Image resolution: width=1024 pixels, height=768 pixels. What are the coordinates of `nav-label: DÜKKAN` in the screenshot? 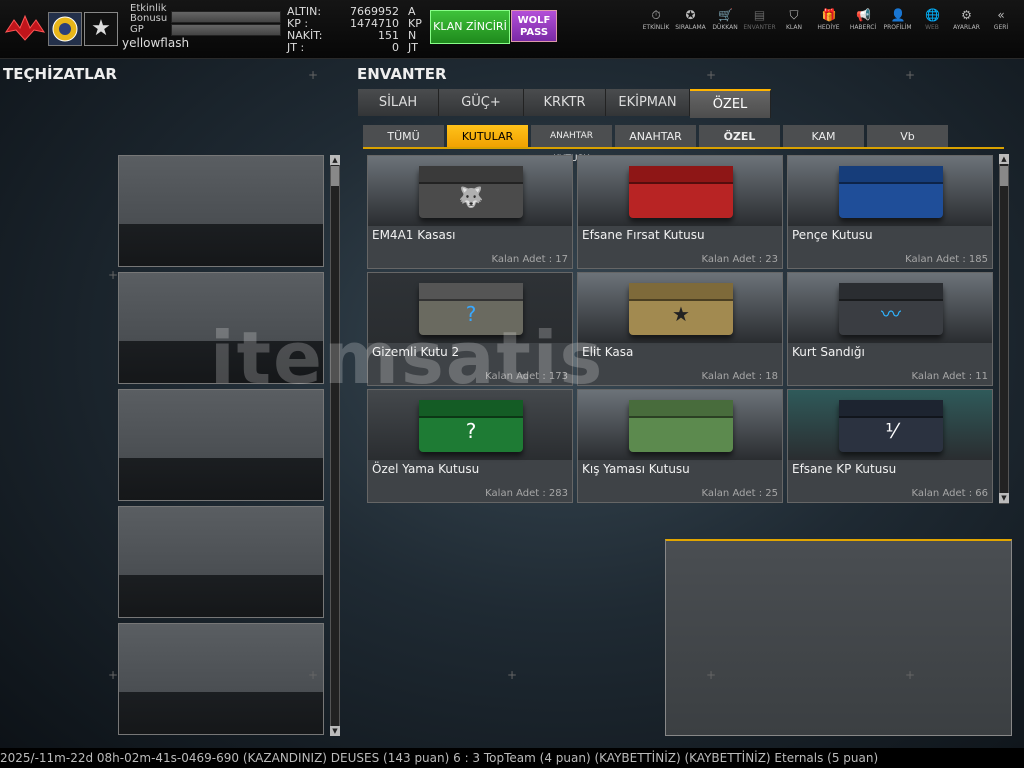 It's located at (725, 27).